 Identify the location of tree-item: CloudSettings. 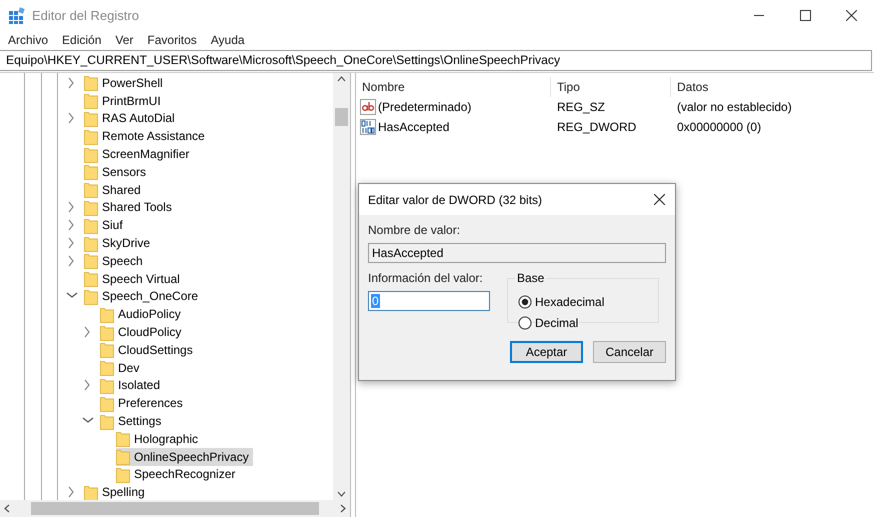
(148, 349).